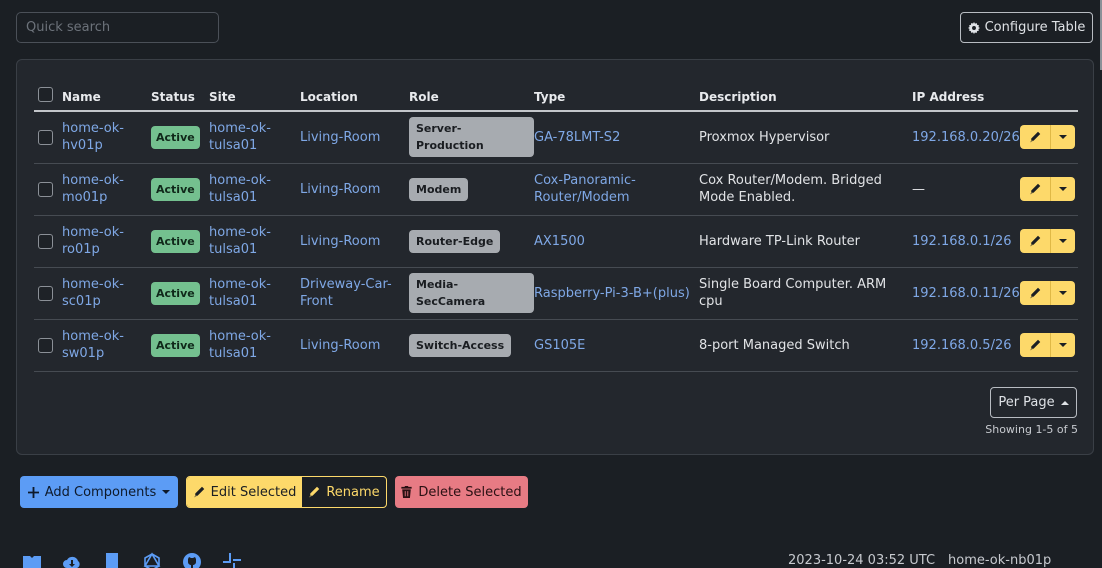 Image resolution: width=1102 pixels, height=568 pixels. What do you see at coordinates (577, 137) in the screenshot?
I see `device-type-link: GA-78LMT-S2` at bounding box center [577, 137].